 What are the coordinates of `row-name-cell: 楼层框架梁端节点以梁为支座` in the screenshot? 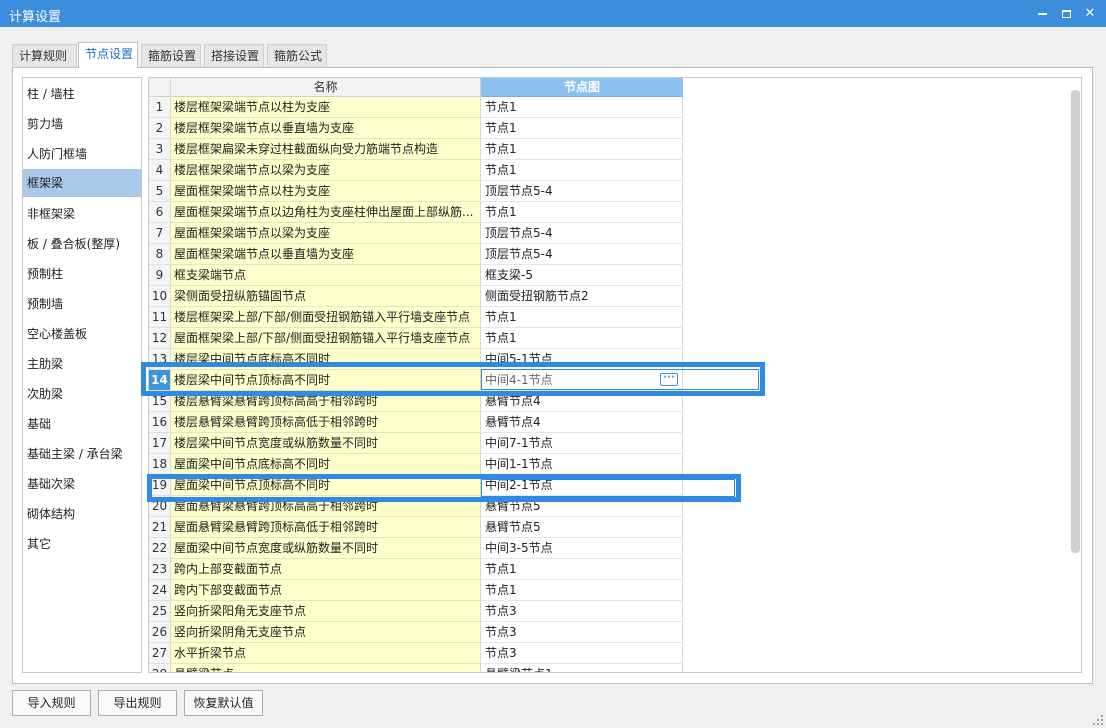 It's located at (326, 170).